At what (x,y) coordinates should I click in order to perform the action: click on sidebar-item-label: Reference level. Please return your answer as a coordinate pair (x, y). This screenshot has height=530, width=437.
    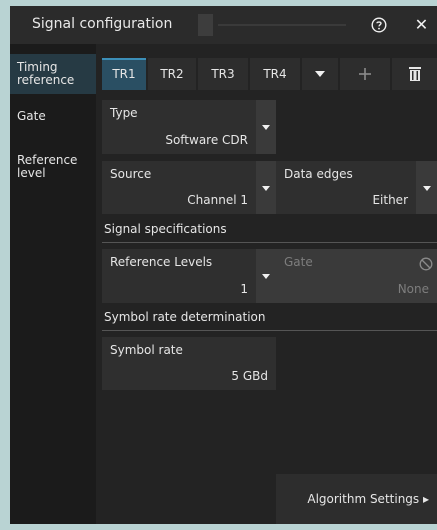
    Looking at the image, I should click on (47, 166).